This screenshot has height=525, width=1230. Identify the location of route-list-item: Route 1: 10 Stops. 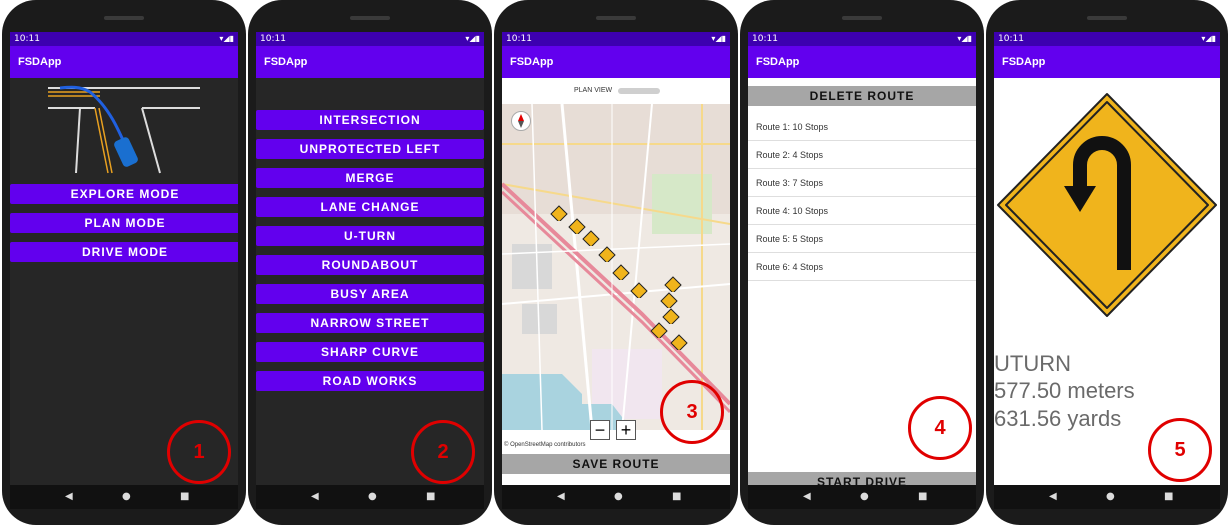
(862, 127).